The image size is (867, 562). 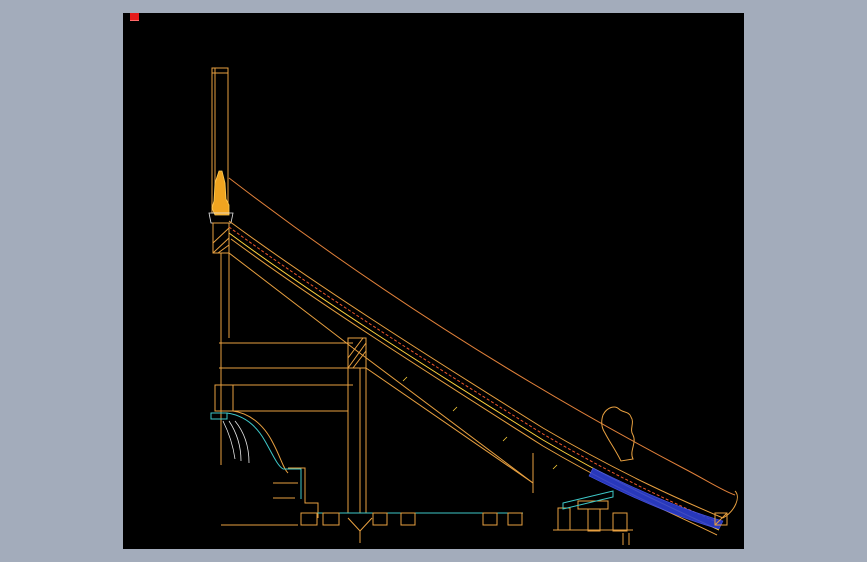 What do you see at coordinates (366, 463) in the screenshot?
I see `bracket-cyan-detail` at bounding box center [366, 463].